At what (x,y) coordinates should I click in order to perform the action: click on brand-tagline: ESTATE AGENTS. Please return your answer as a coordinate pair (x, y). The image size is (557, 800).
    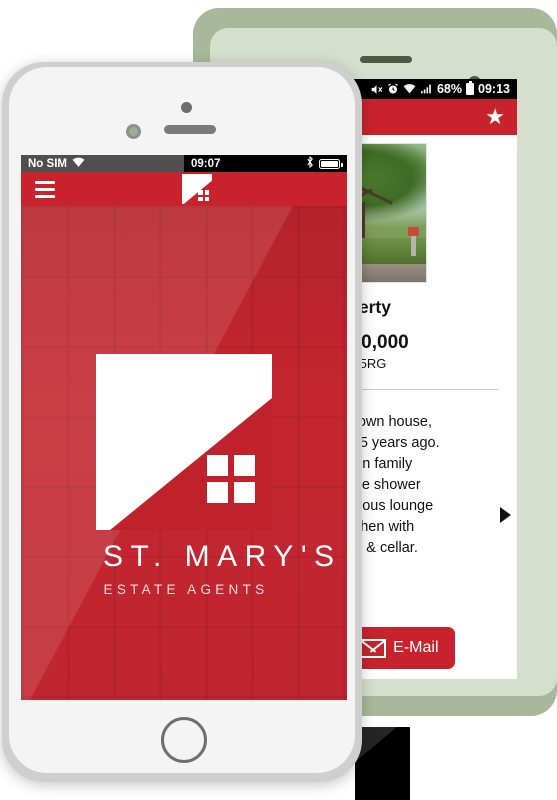
    Looking at the image, I should click on (186, 589).